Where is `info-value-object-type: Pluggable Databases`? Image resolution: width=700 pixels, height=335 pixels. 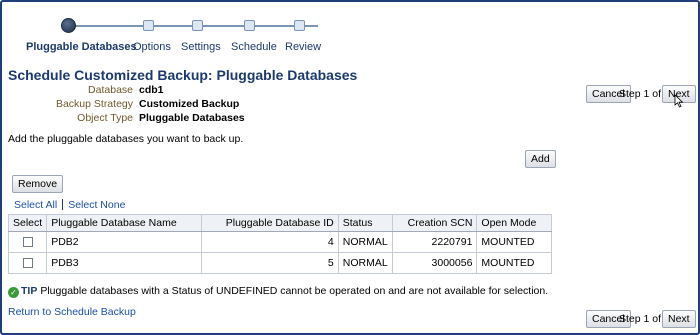
info-value-object-type: Pluggable Databases is located at coordinates (192, 118).